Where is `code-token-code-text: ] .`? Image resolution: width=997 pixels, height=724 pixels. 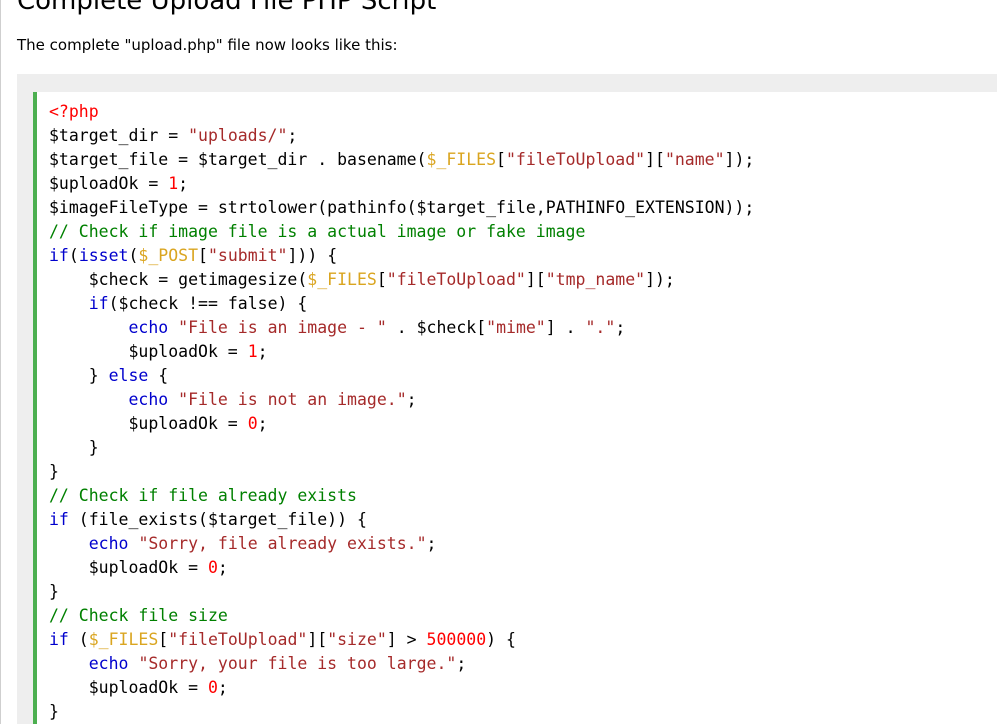 code-token-code-text: ] . is located at coordinates (565, 327).